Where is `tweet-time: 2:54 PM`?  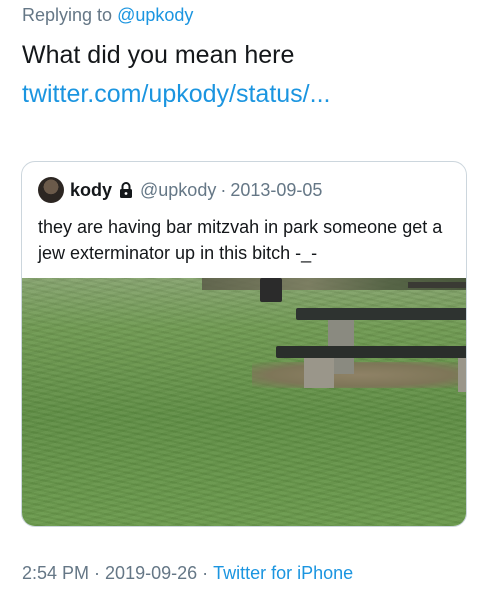
tweet-time: 2:54 PM is located at coordinates (56, 573).